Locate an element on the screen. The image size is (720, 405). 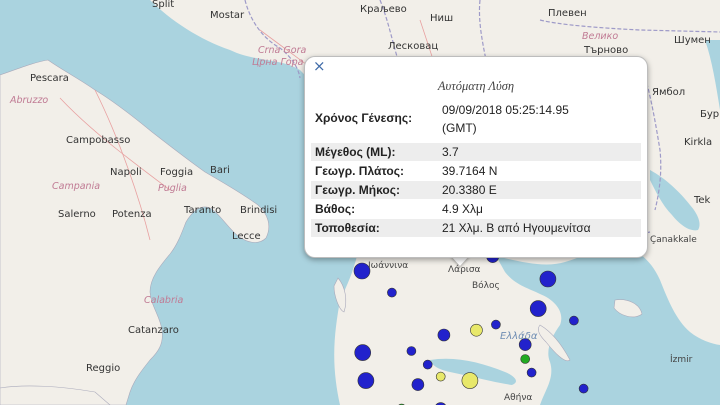
place-label: Ниш is located at coordinates (442, 18).